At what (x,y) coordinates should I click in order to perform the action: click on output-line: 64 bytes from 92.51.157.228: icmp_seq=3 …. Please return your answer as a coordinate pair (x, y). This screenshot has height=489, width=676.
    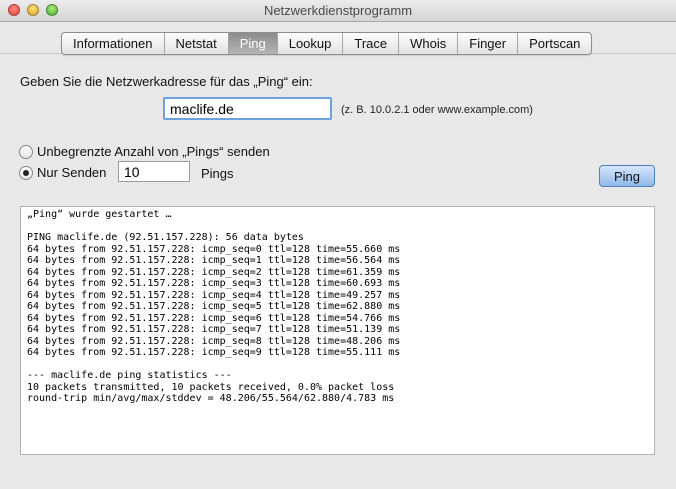
    Looking at the image, I should click on (214, 283).